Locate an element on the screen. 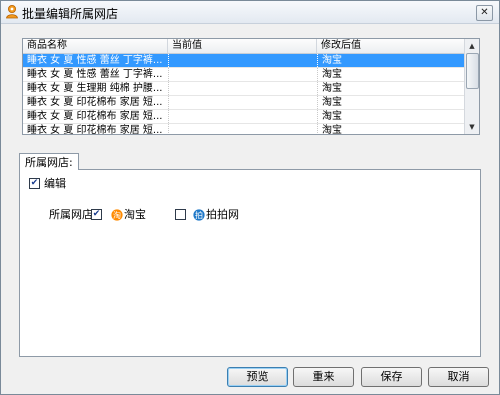 This screenshot has width=500, height=395. close-button: ✕ is located at coordinates (484, 13).